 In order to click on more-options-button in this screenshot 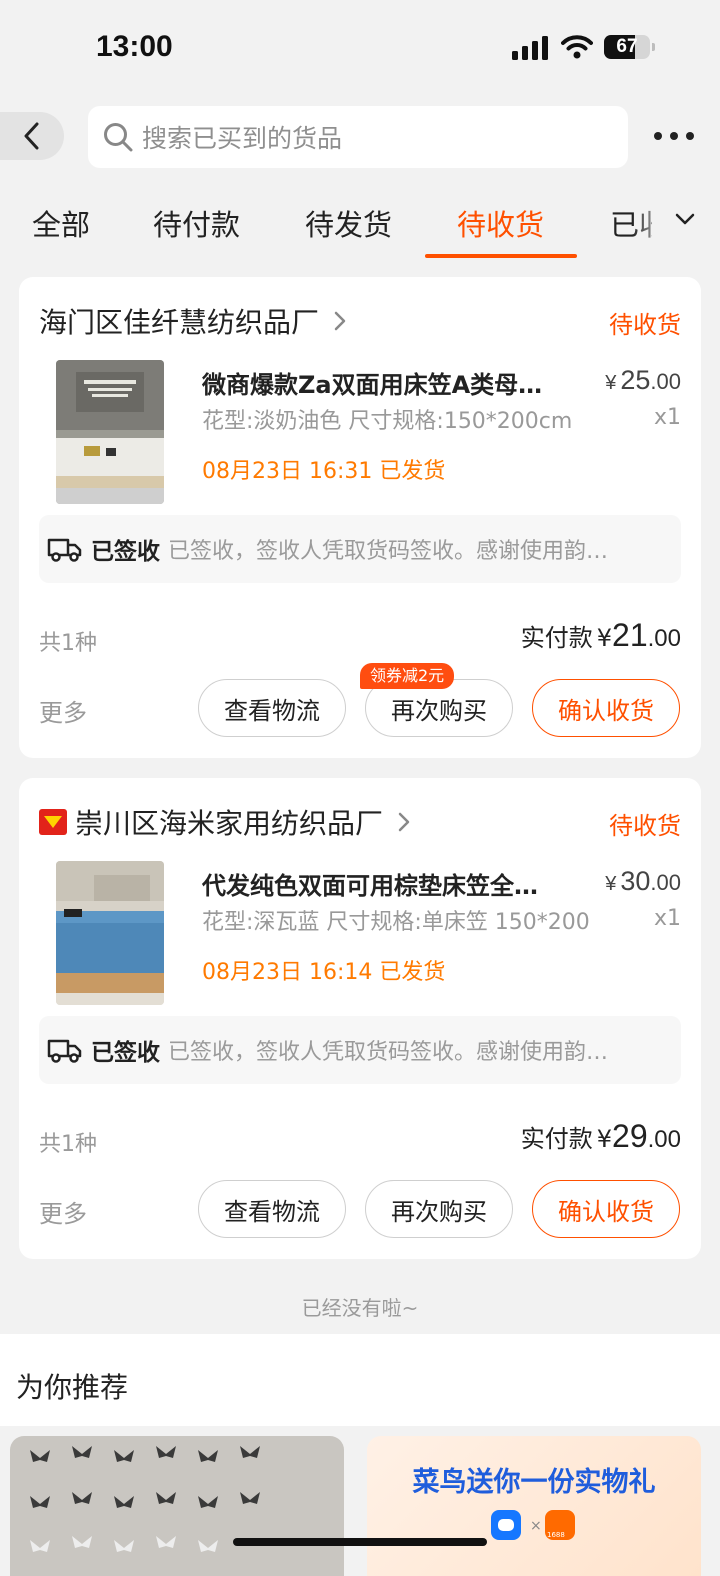, I will do `click(674, 136)`.